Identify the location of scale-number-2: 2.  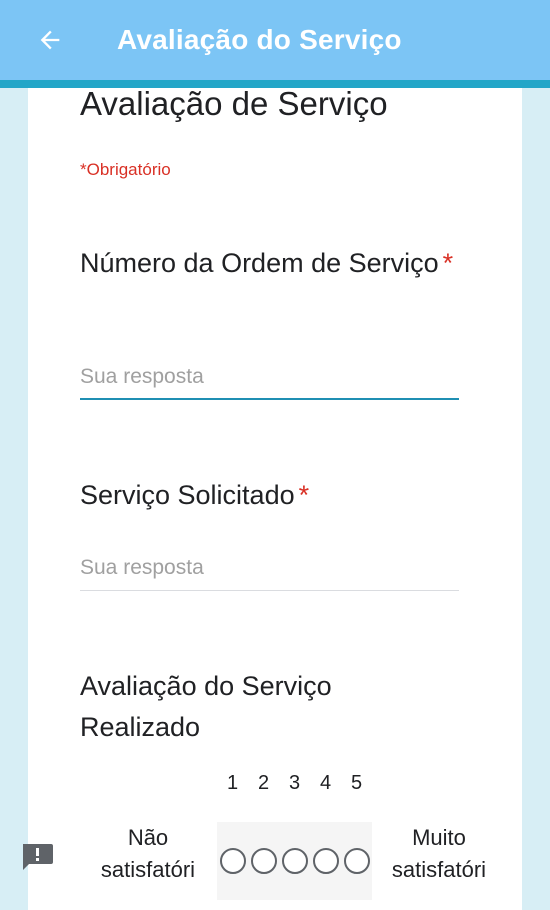
(263, 783).